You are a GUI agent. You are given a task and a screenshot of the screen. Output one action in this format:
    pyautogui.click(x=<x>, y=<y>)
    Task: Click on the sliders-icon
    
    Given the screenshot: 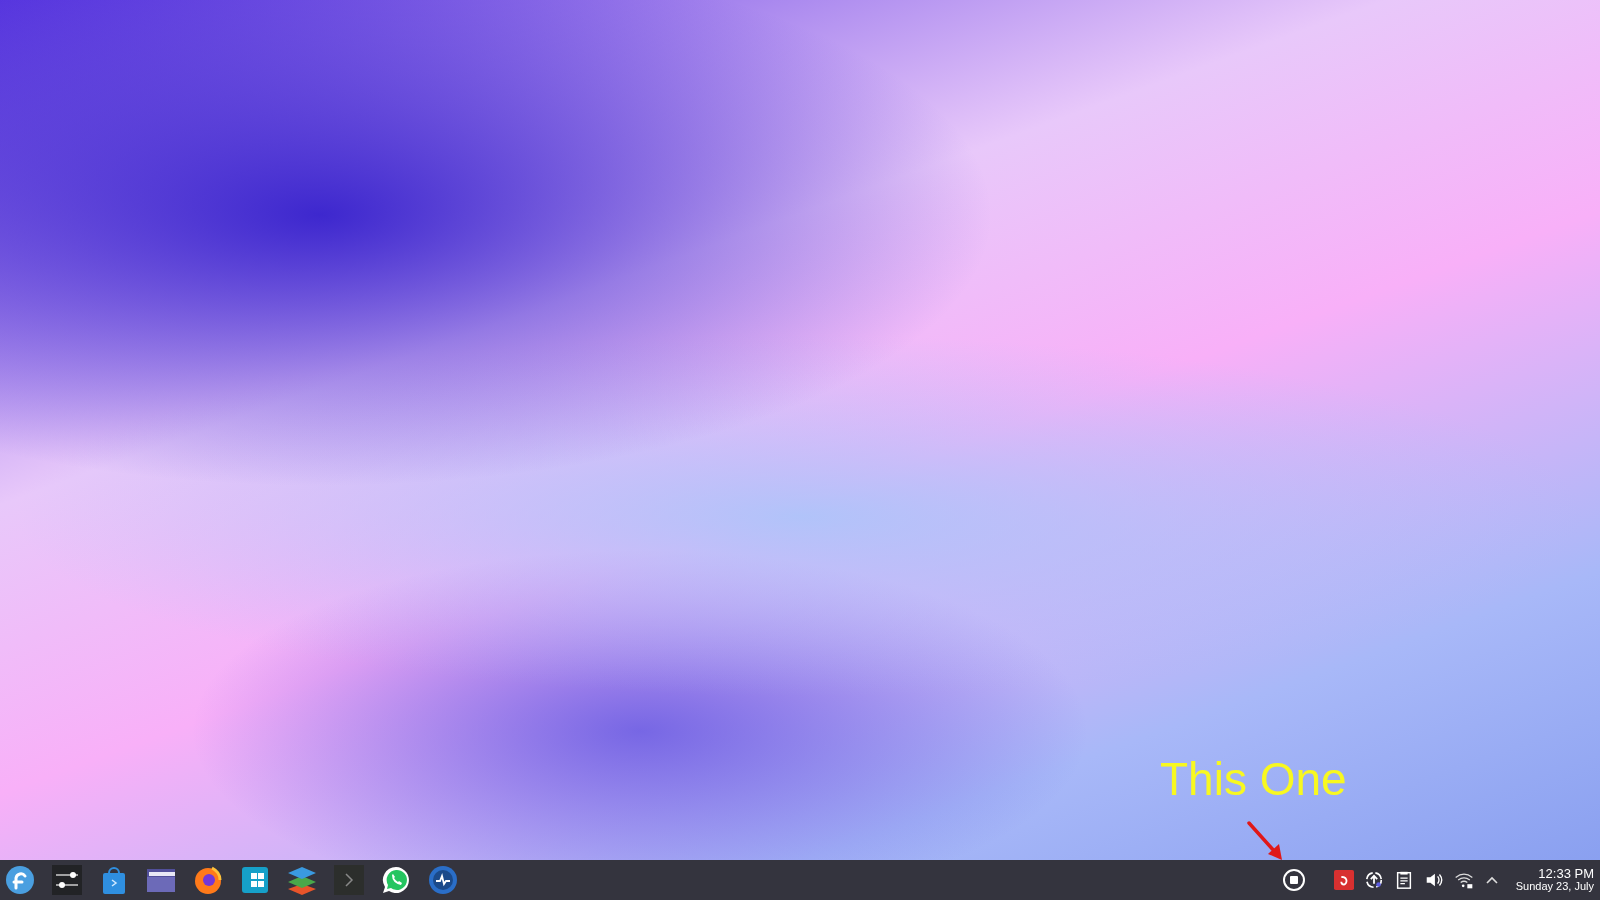 What is the action you would take?
    pyautogui.click(x=67, y=880)
    